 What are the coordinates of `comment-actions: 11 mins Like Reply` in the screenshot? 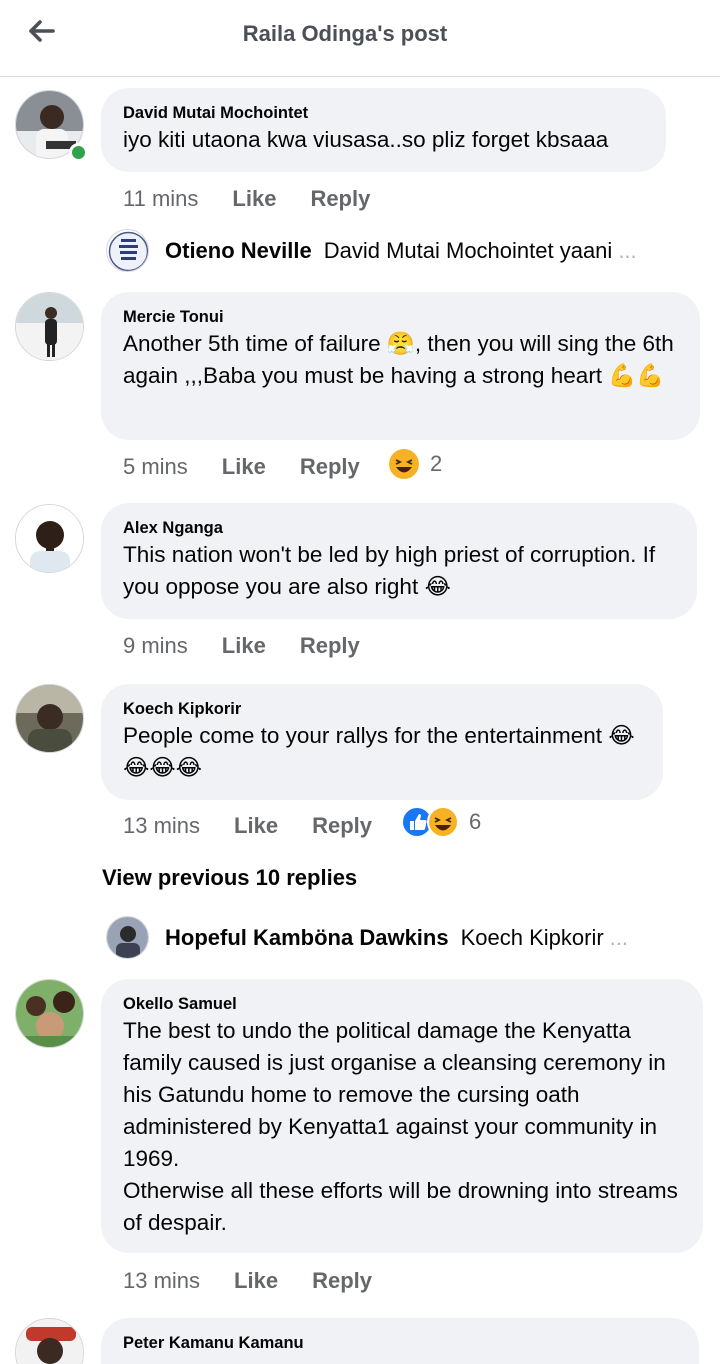 It's located at (246, 199).